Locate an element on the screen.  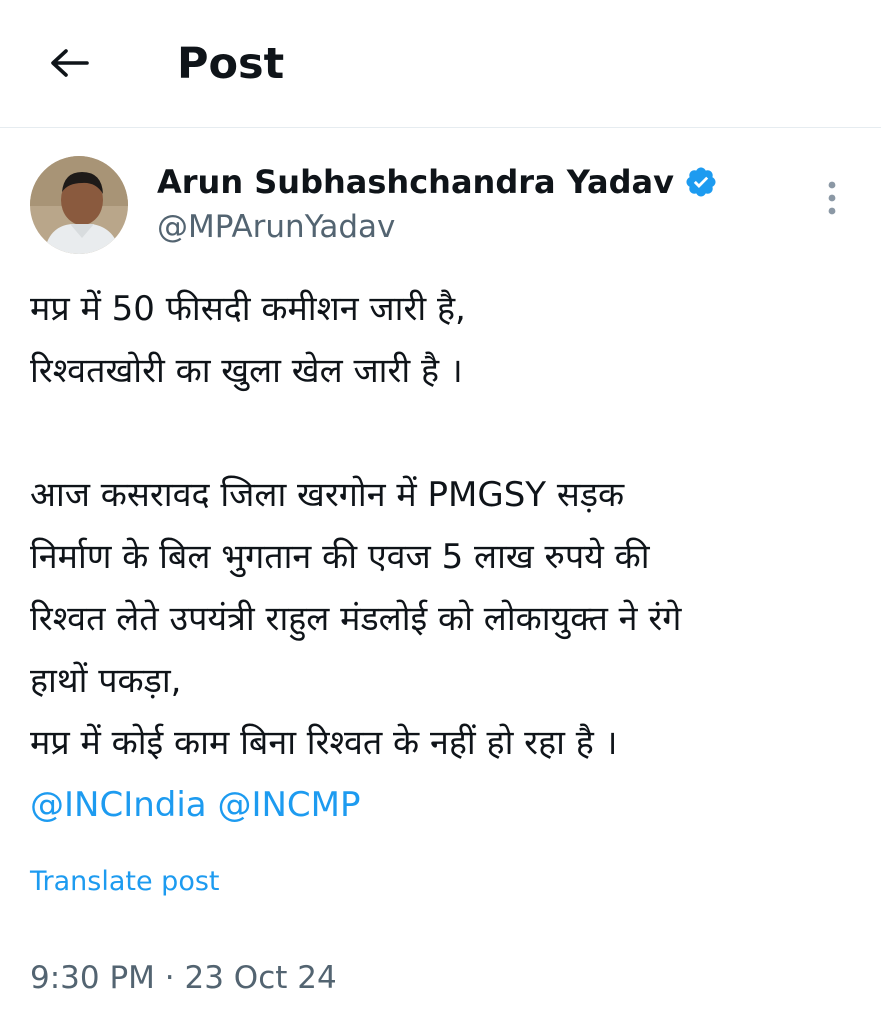
avatar is located at coordinates (79, 205).